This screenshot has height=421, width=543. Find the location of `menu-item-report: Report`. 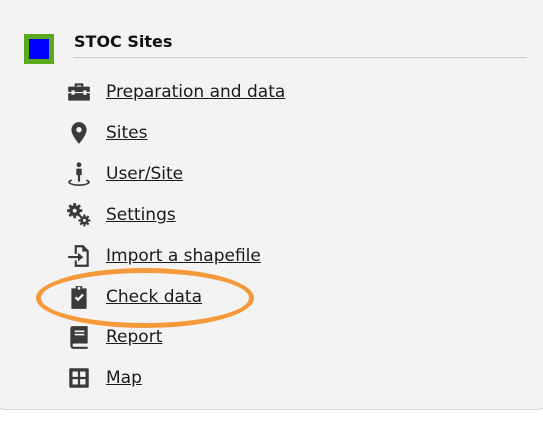

menu-item-report: Report is located at coordinates (244, 337).